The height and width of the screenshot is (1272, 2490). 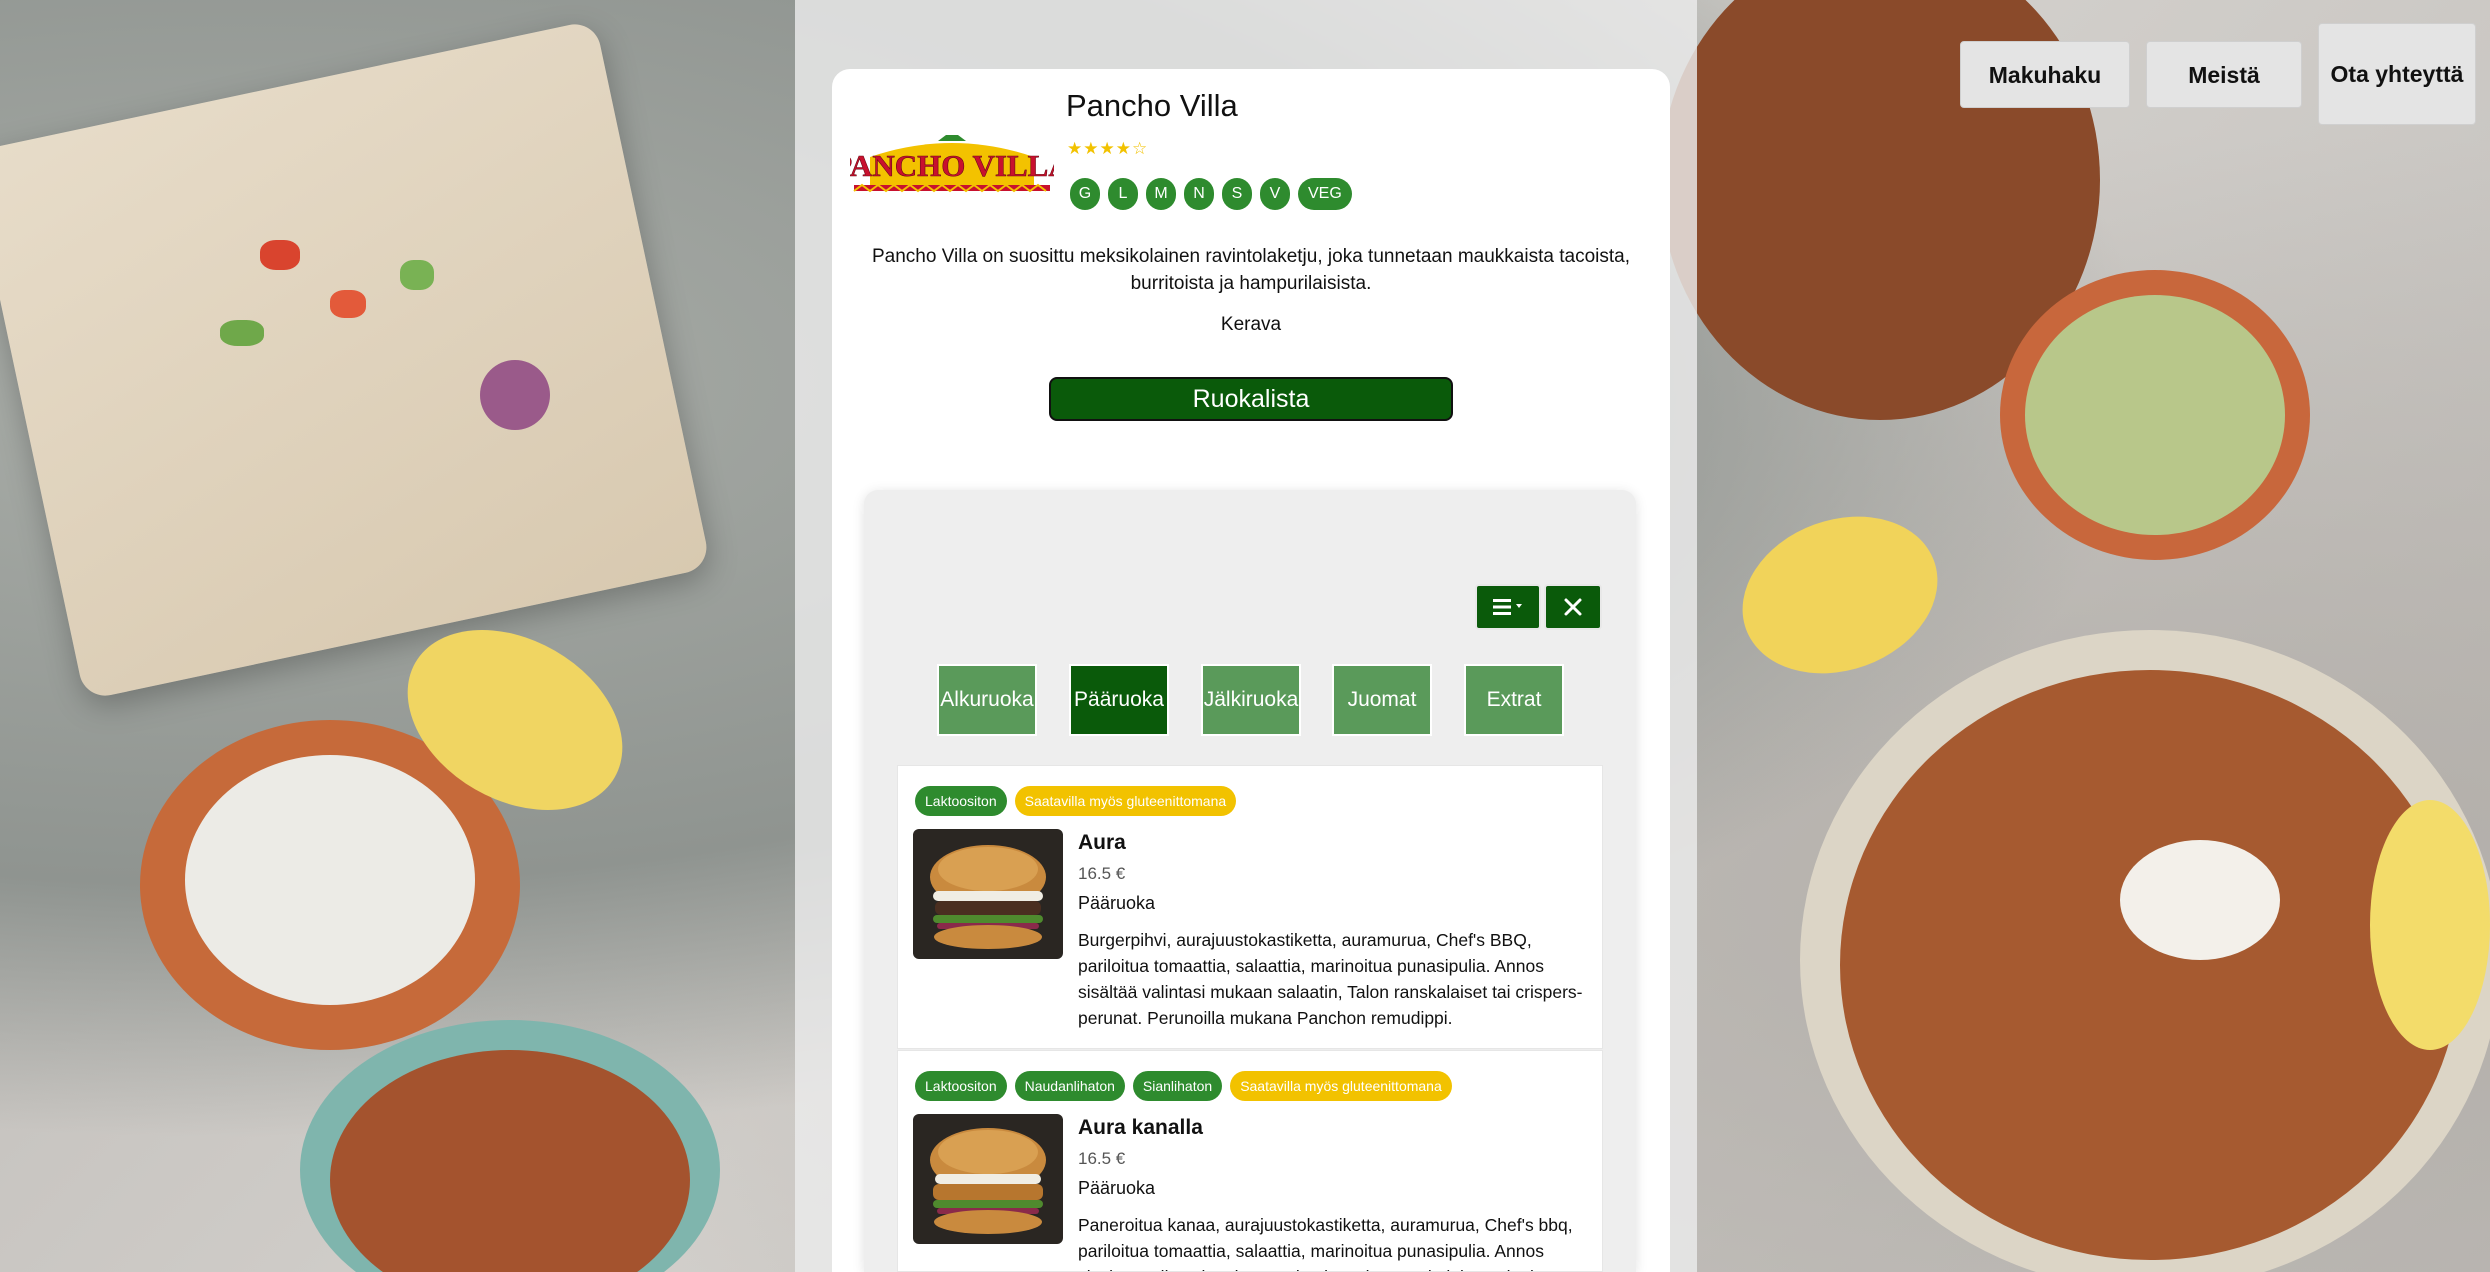 What do you see at coordinates (1161, 194) in the screenshot?
I see `diet-badge-m: M` at bounding box center [1161, 194].